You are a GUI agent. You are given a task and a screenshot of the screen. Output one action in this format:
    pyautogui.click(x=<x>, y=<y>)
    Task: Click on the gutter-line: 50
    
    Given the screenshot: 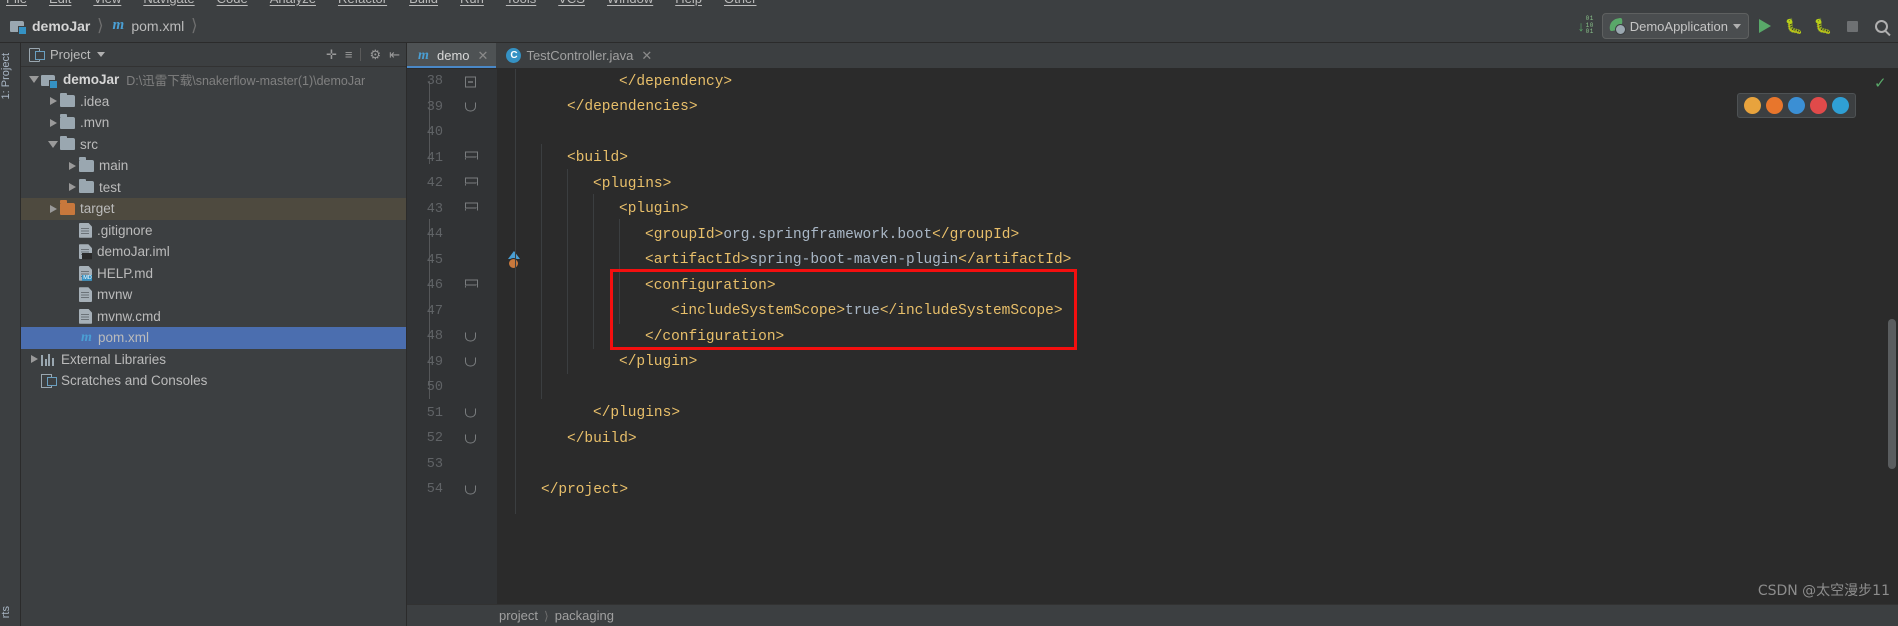 What is the action you would take?
    pyautogui.click(x=452, y=388)
    